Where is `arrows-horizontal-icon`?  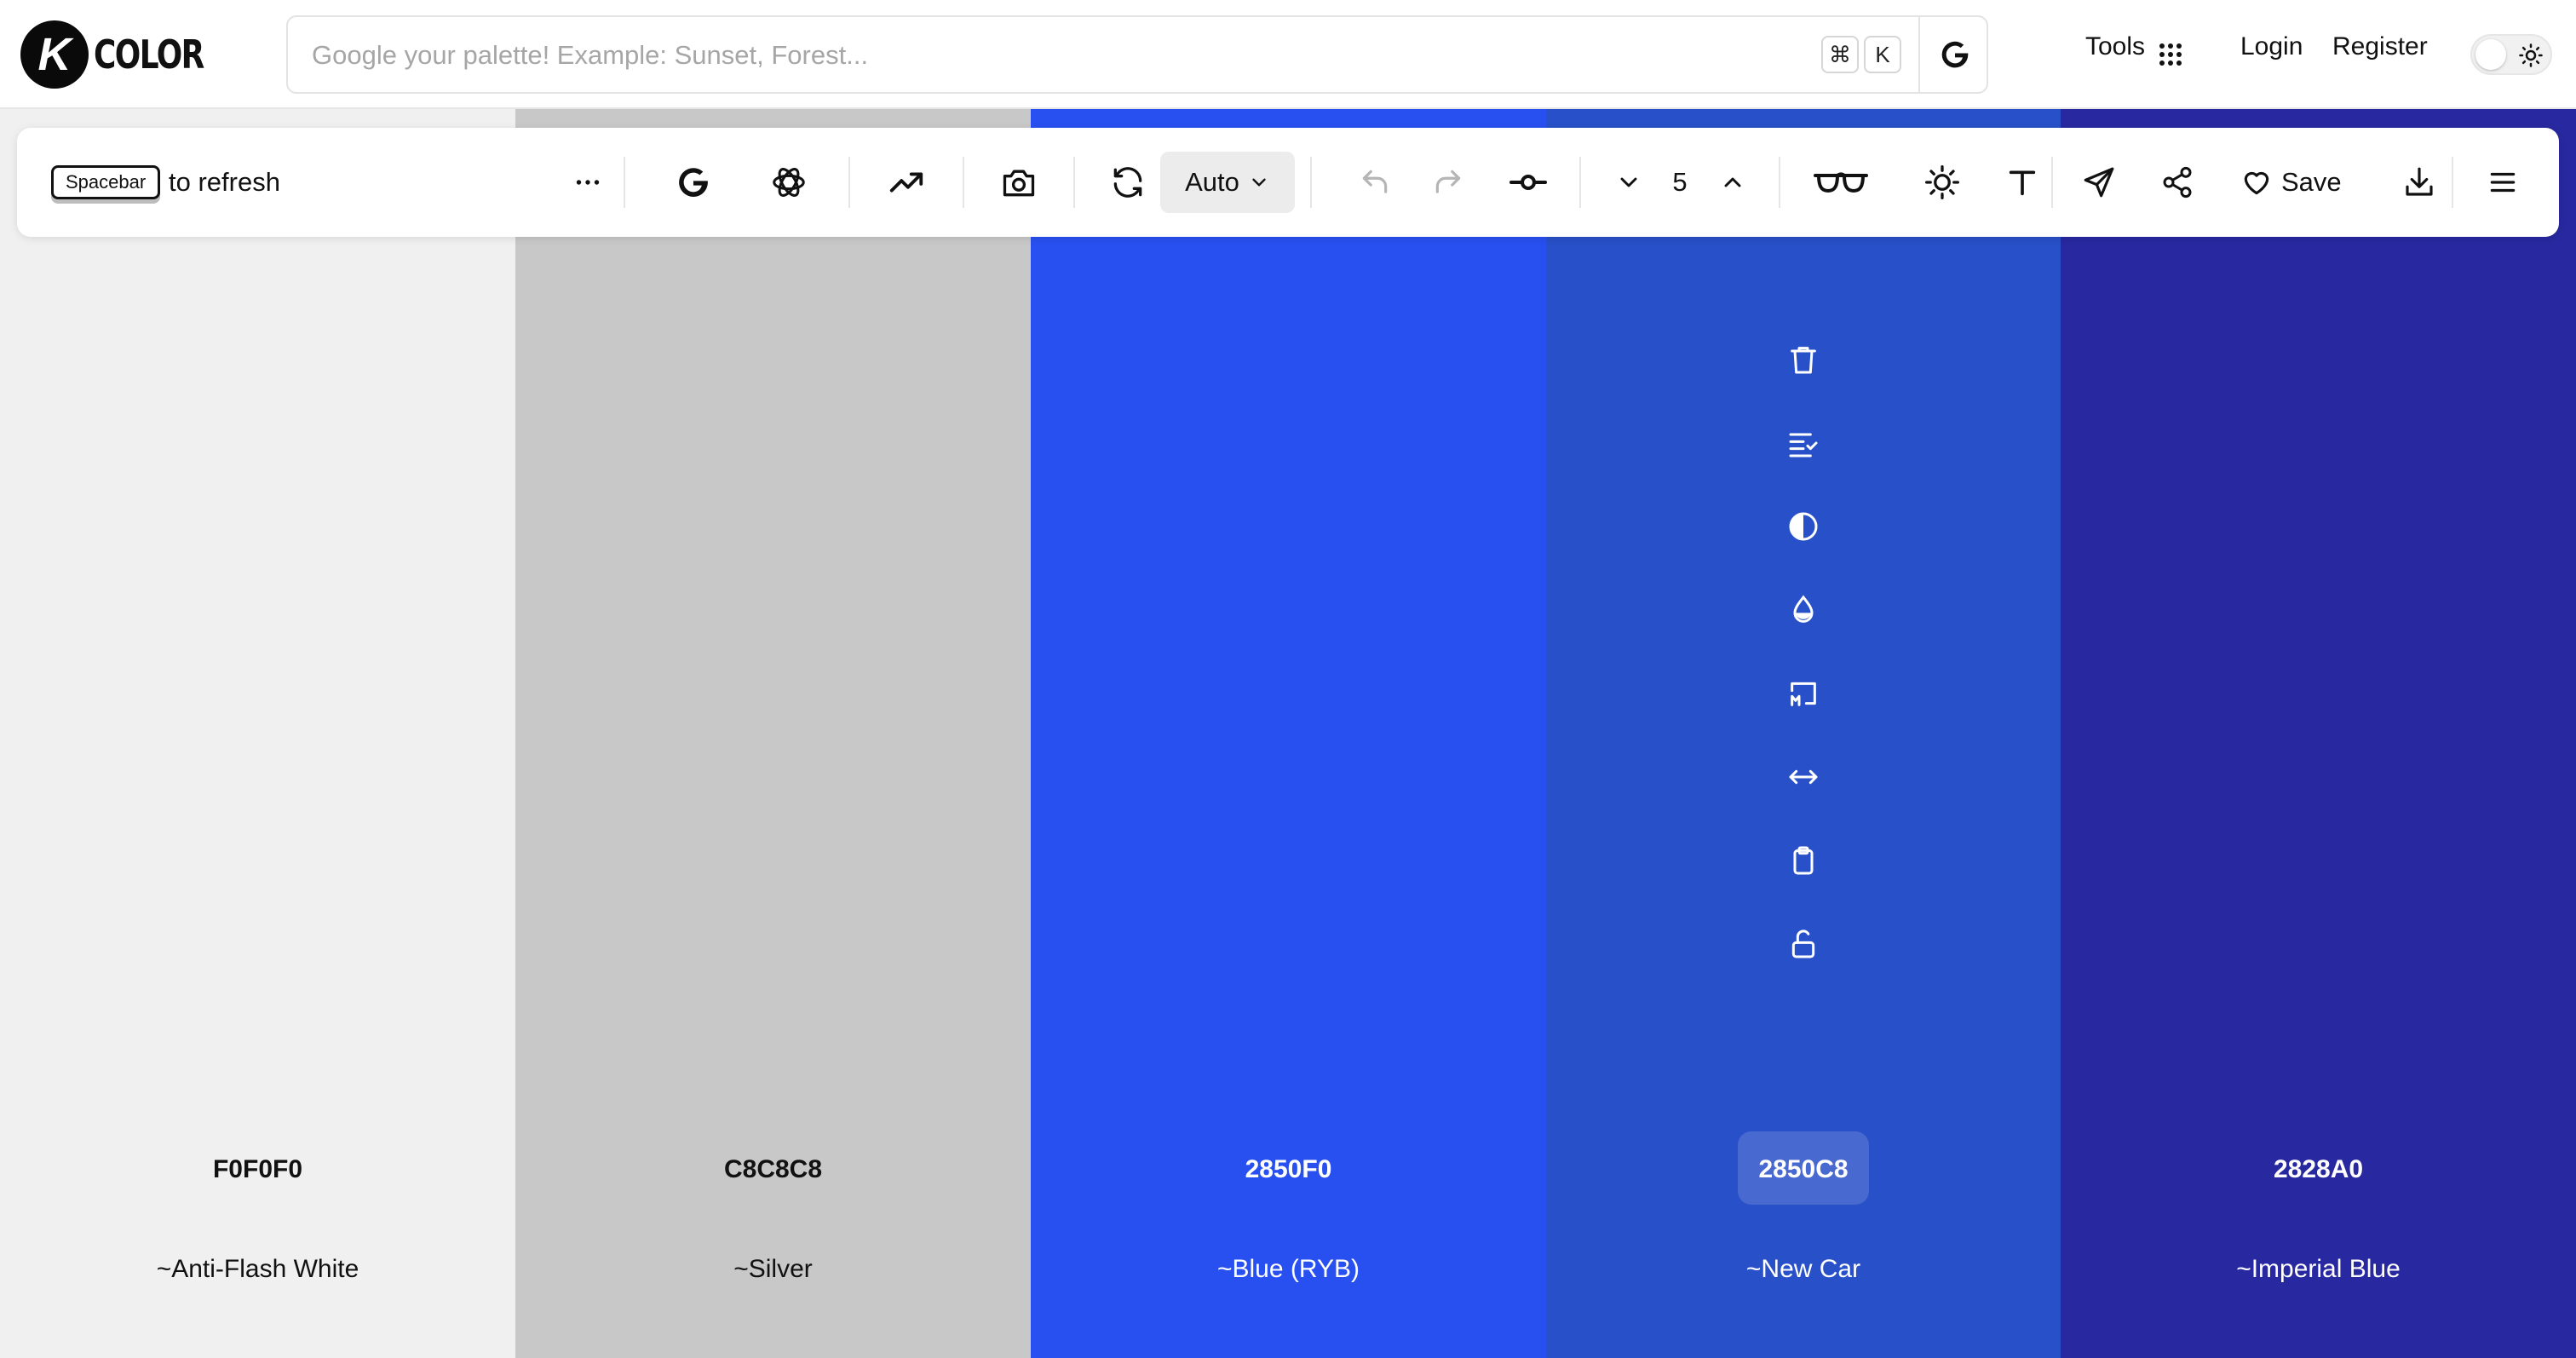
arrows-horizontal-icon is located at coordinates (1803, 777).